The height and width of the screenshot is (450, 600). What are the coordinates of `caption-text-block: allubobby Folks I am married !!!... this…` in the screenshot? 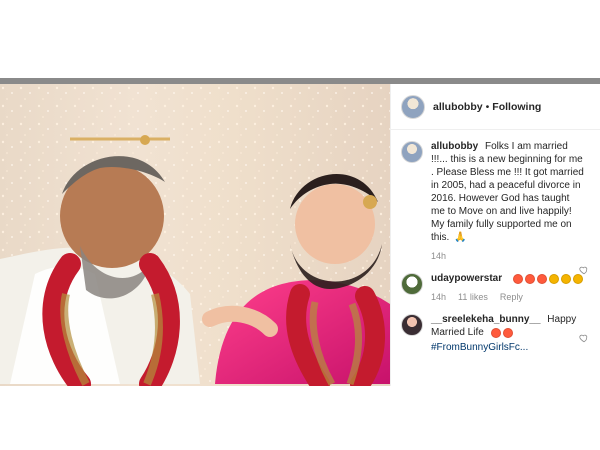 It's located at (508, 201).